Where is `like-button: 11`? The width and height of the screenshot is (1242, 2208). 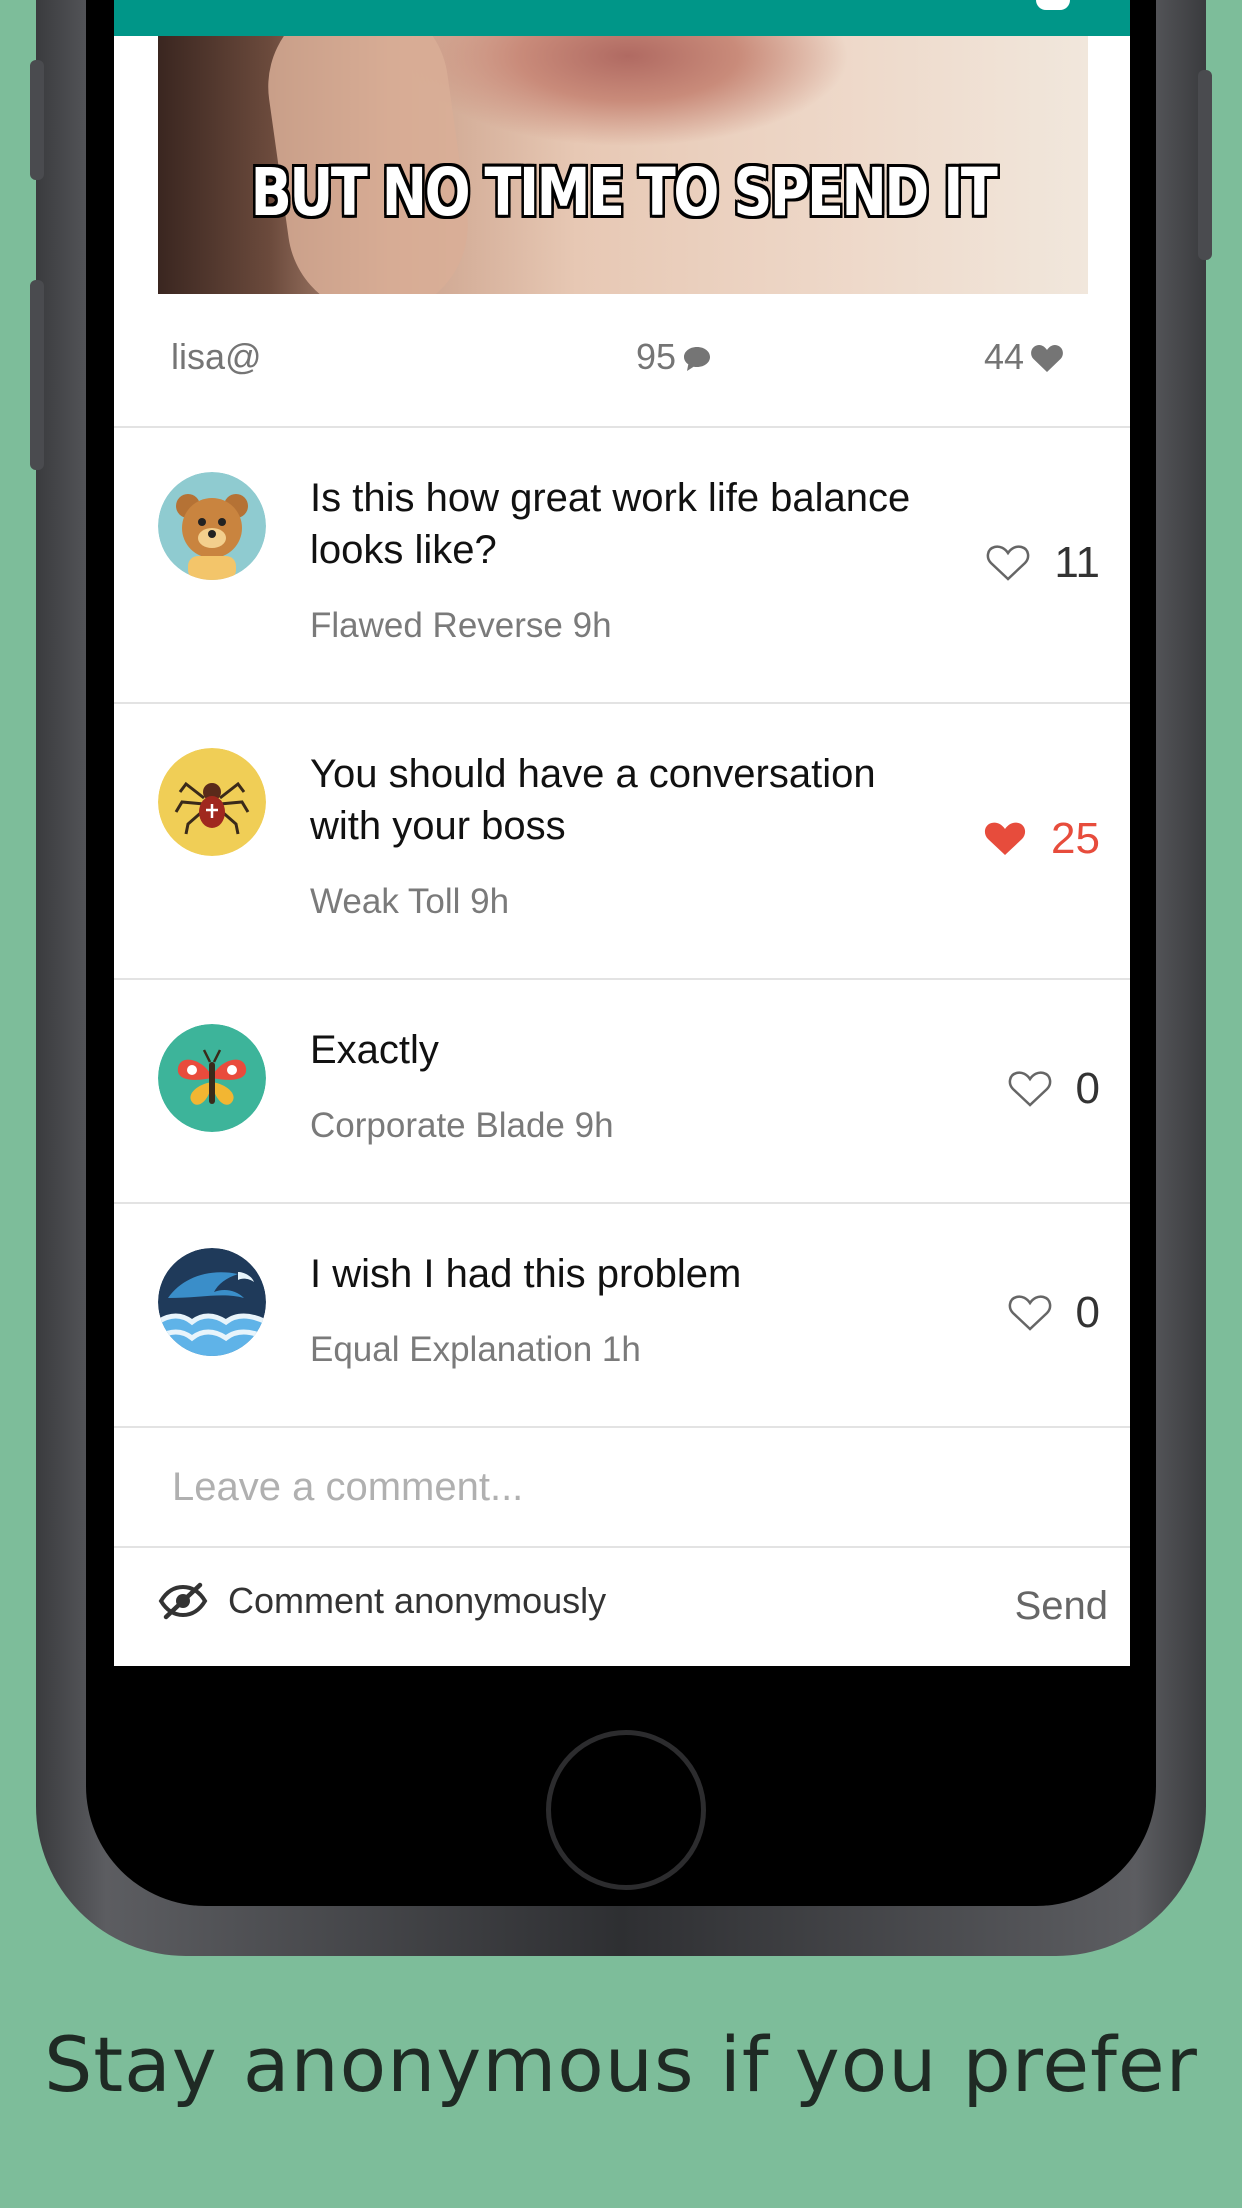 like-button: 11 is located at coordinates (1043, 563).